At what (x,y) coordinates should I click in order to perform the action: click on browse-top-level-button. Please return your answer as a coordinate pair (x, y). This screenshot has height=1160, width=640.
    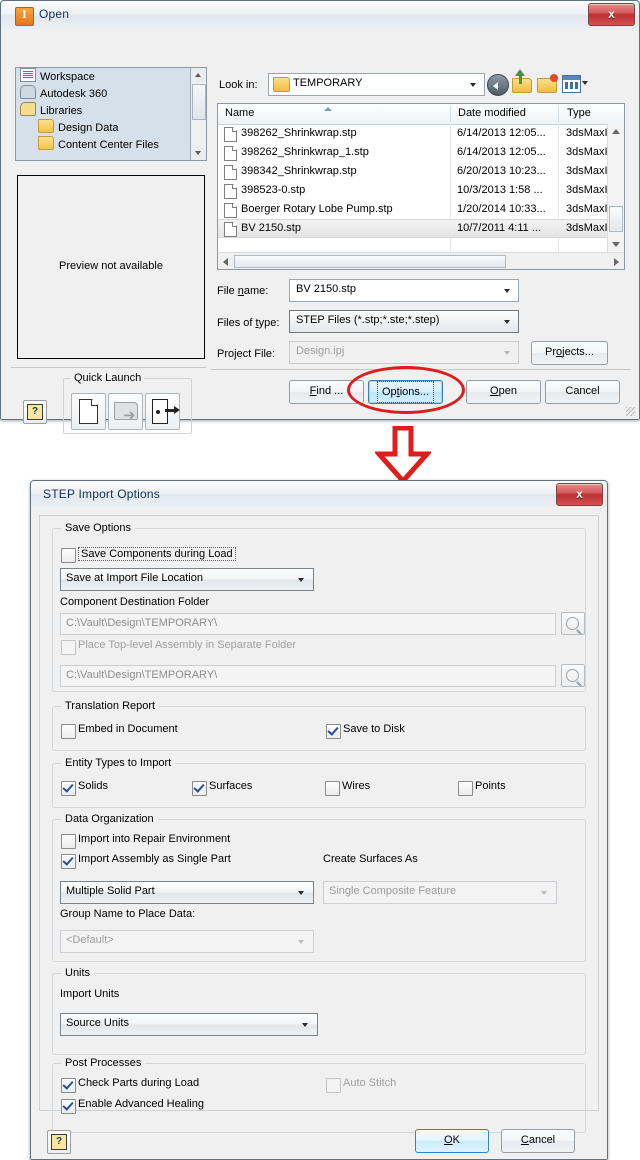
    Looking at the image, I should click on (573, 675).